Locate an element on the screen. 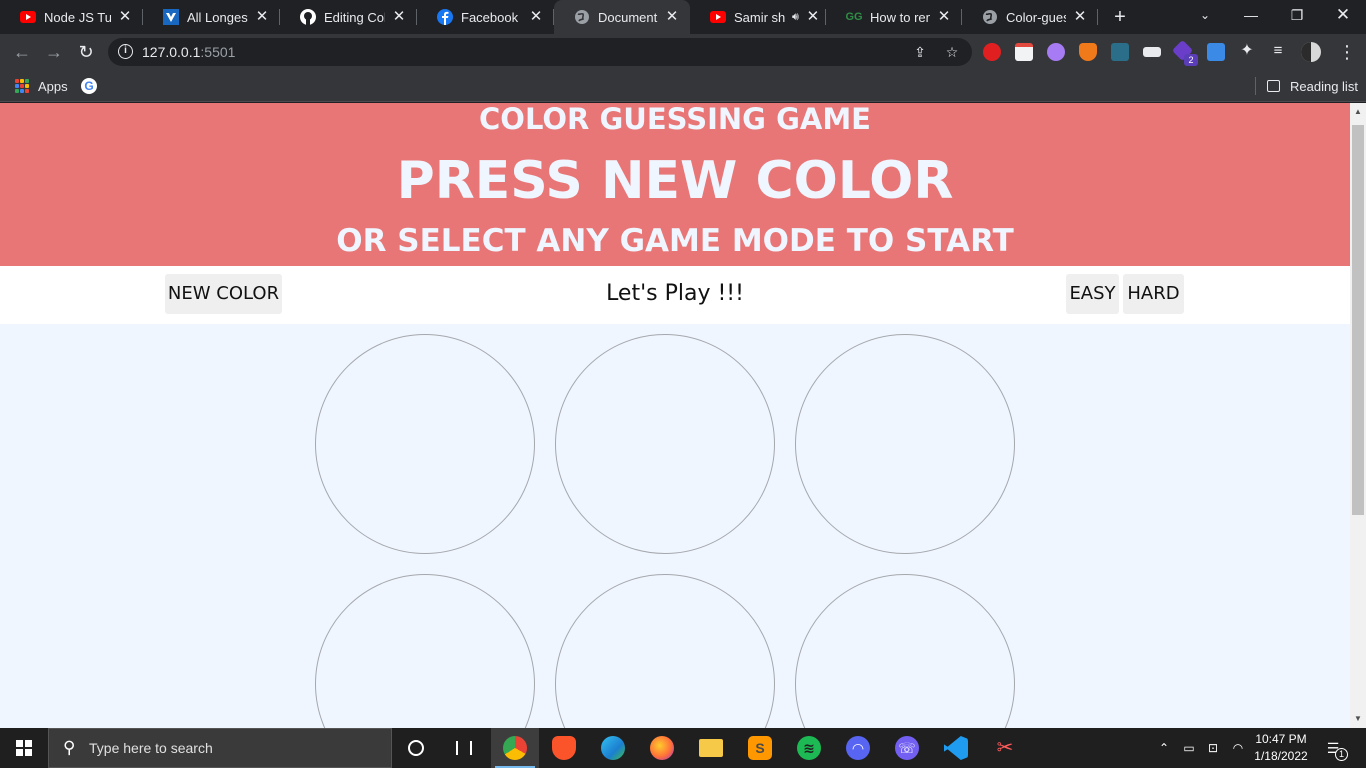 The height and width of the screenshot is (768, 1366). battery-icon: ▭ is located at coordinates (1189, 748).